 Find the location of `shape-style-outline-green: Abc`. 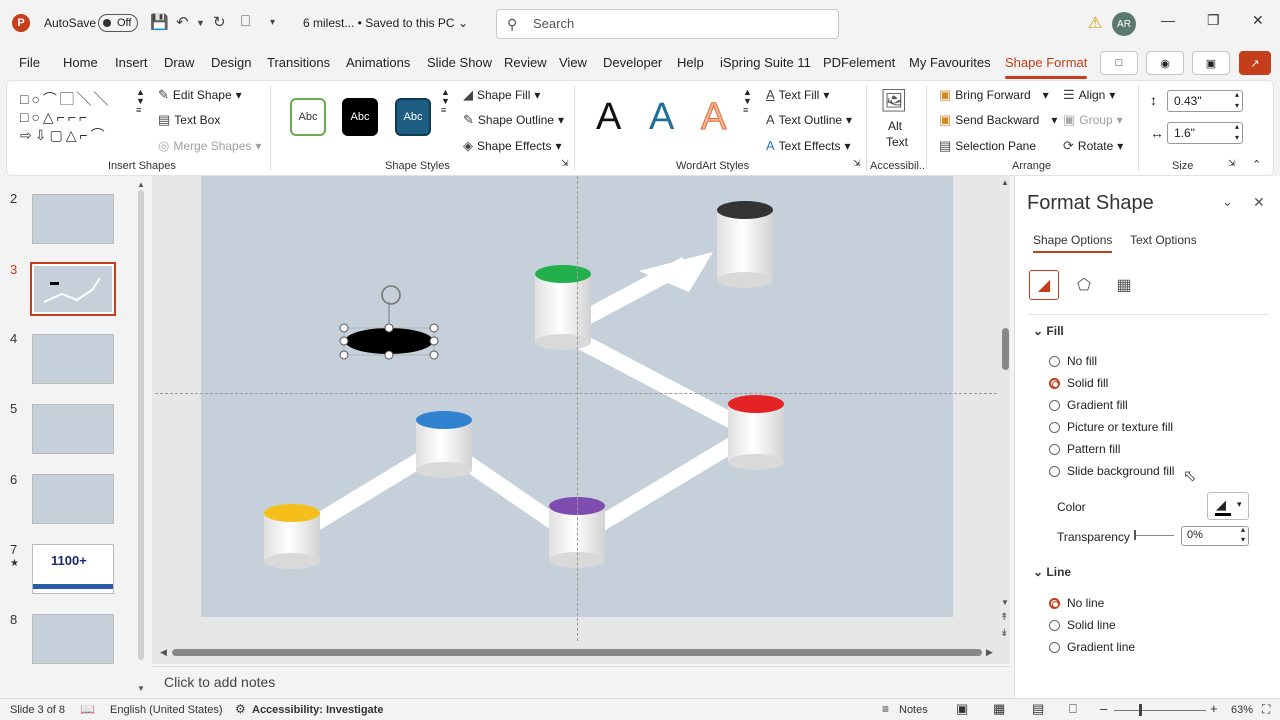

shape-style-outline-green: Abc is located at coordinates (308, 117).